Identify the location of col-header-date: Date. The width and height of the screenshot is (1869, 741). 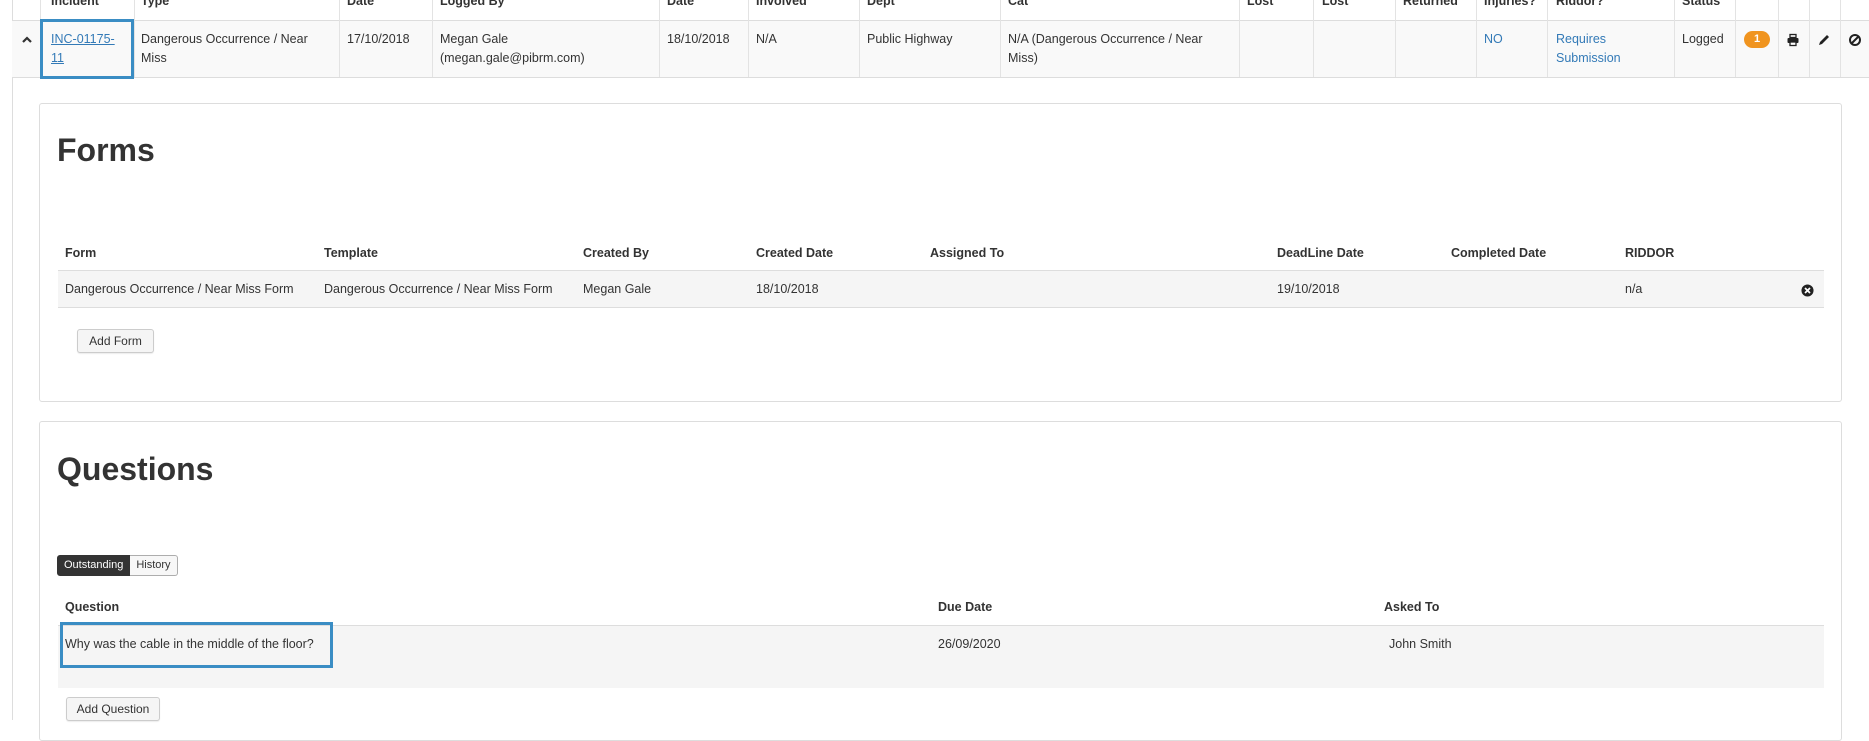
(361, 4).